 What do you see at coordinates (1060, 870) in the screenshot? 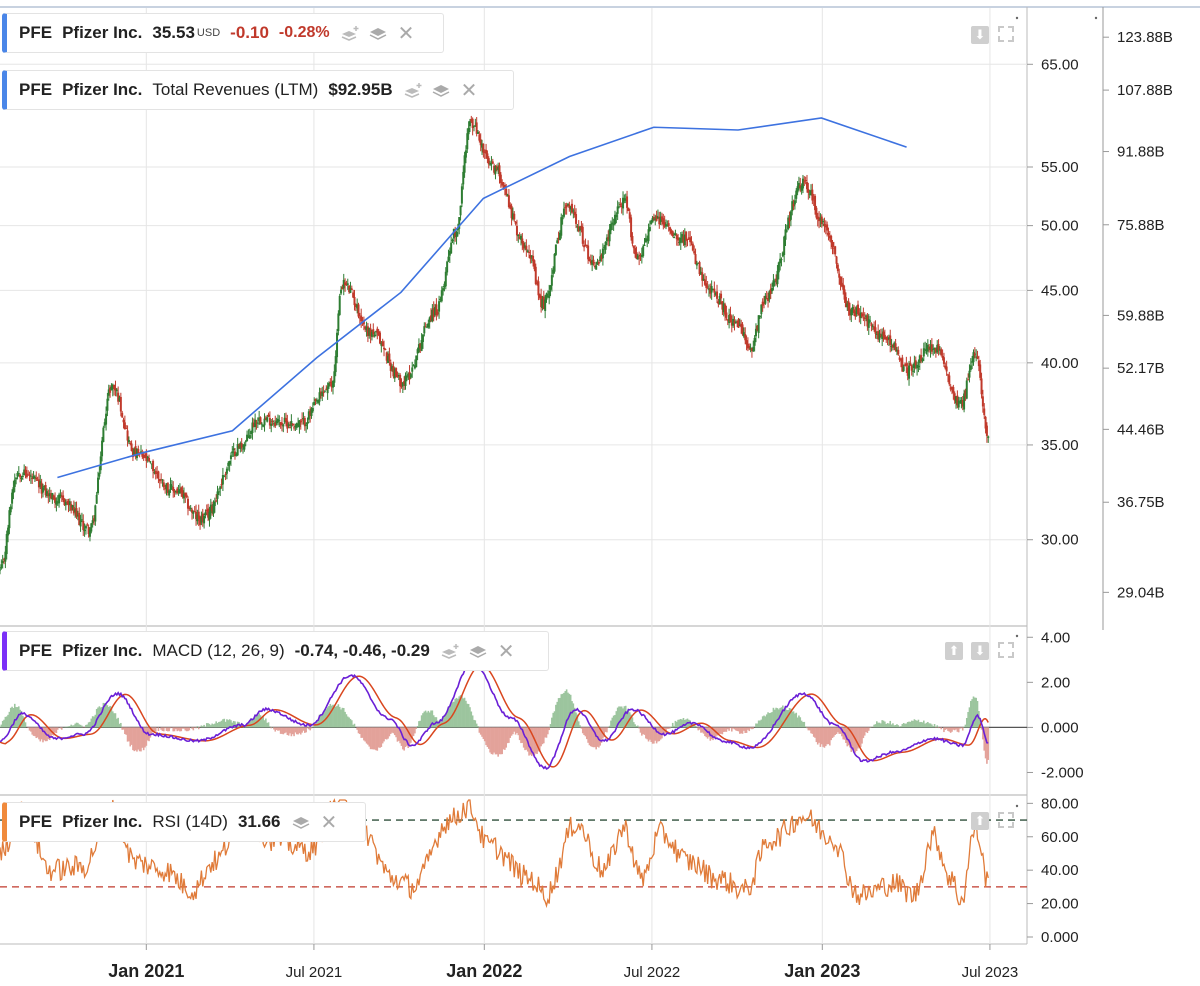
I see `rsi-tick-label: 40.00` at bounding box center [1060, 870].